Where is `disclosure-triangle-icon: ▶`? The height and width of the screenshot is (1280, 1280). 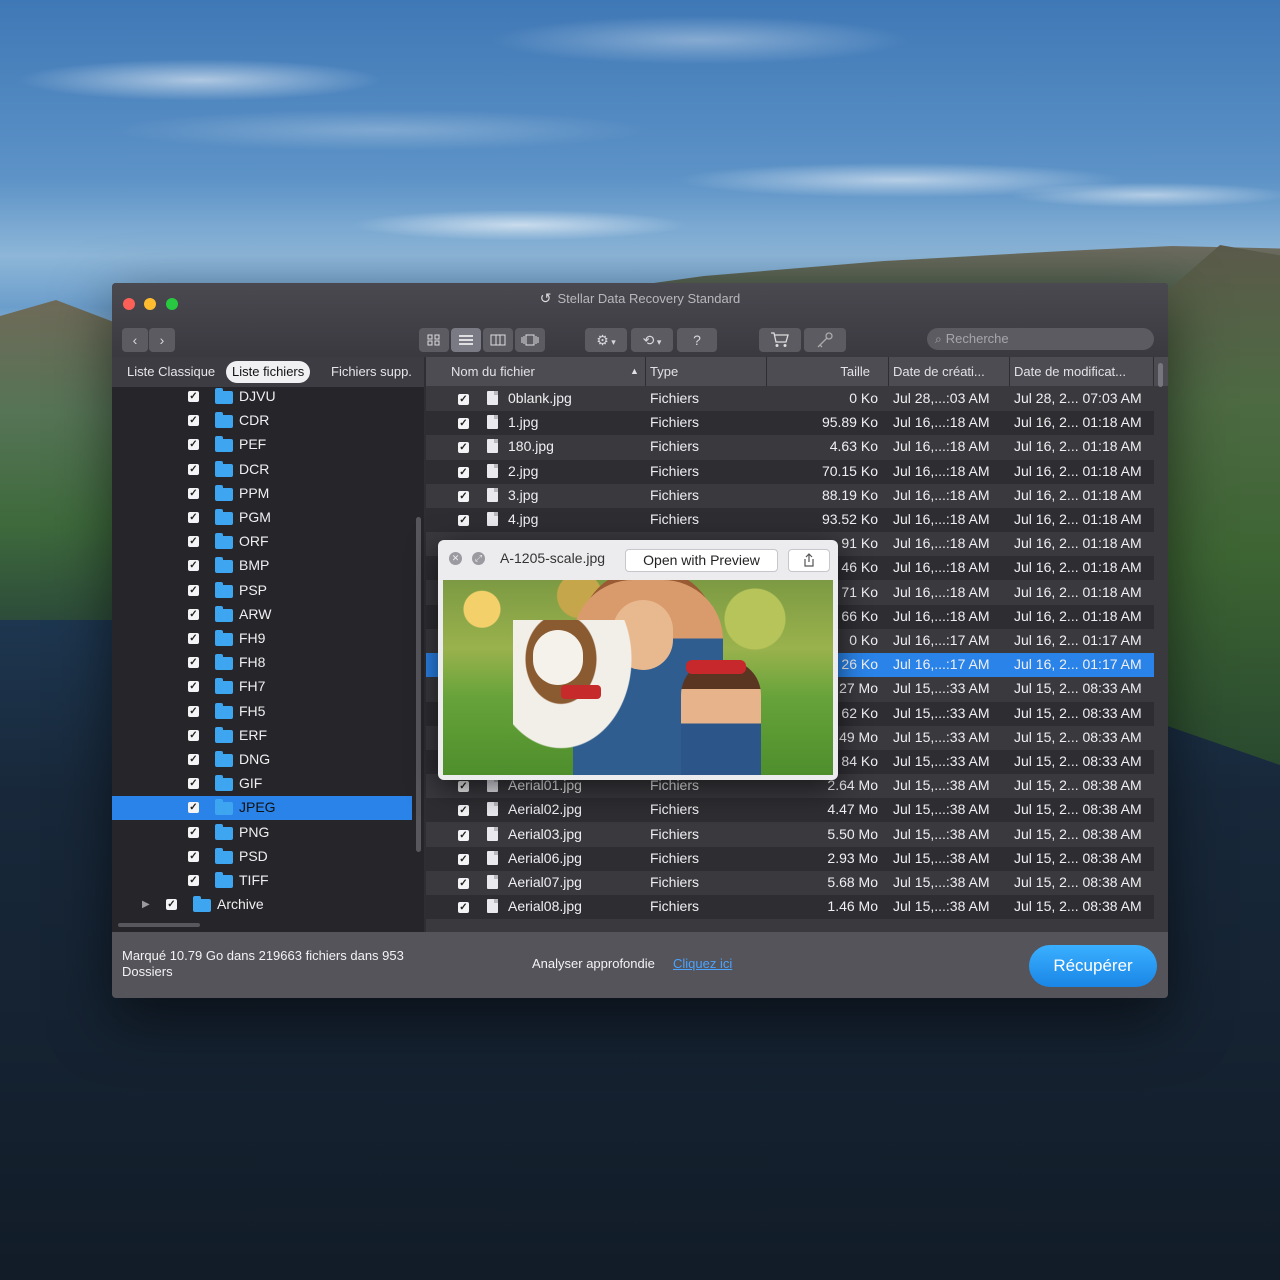
disclosure-triangle-icon: ▶ is located at coordinates (146, 904).